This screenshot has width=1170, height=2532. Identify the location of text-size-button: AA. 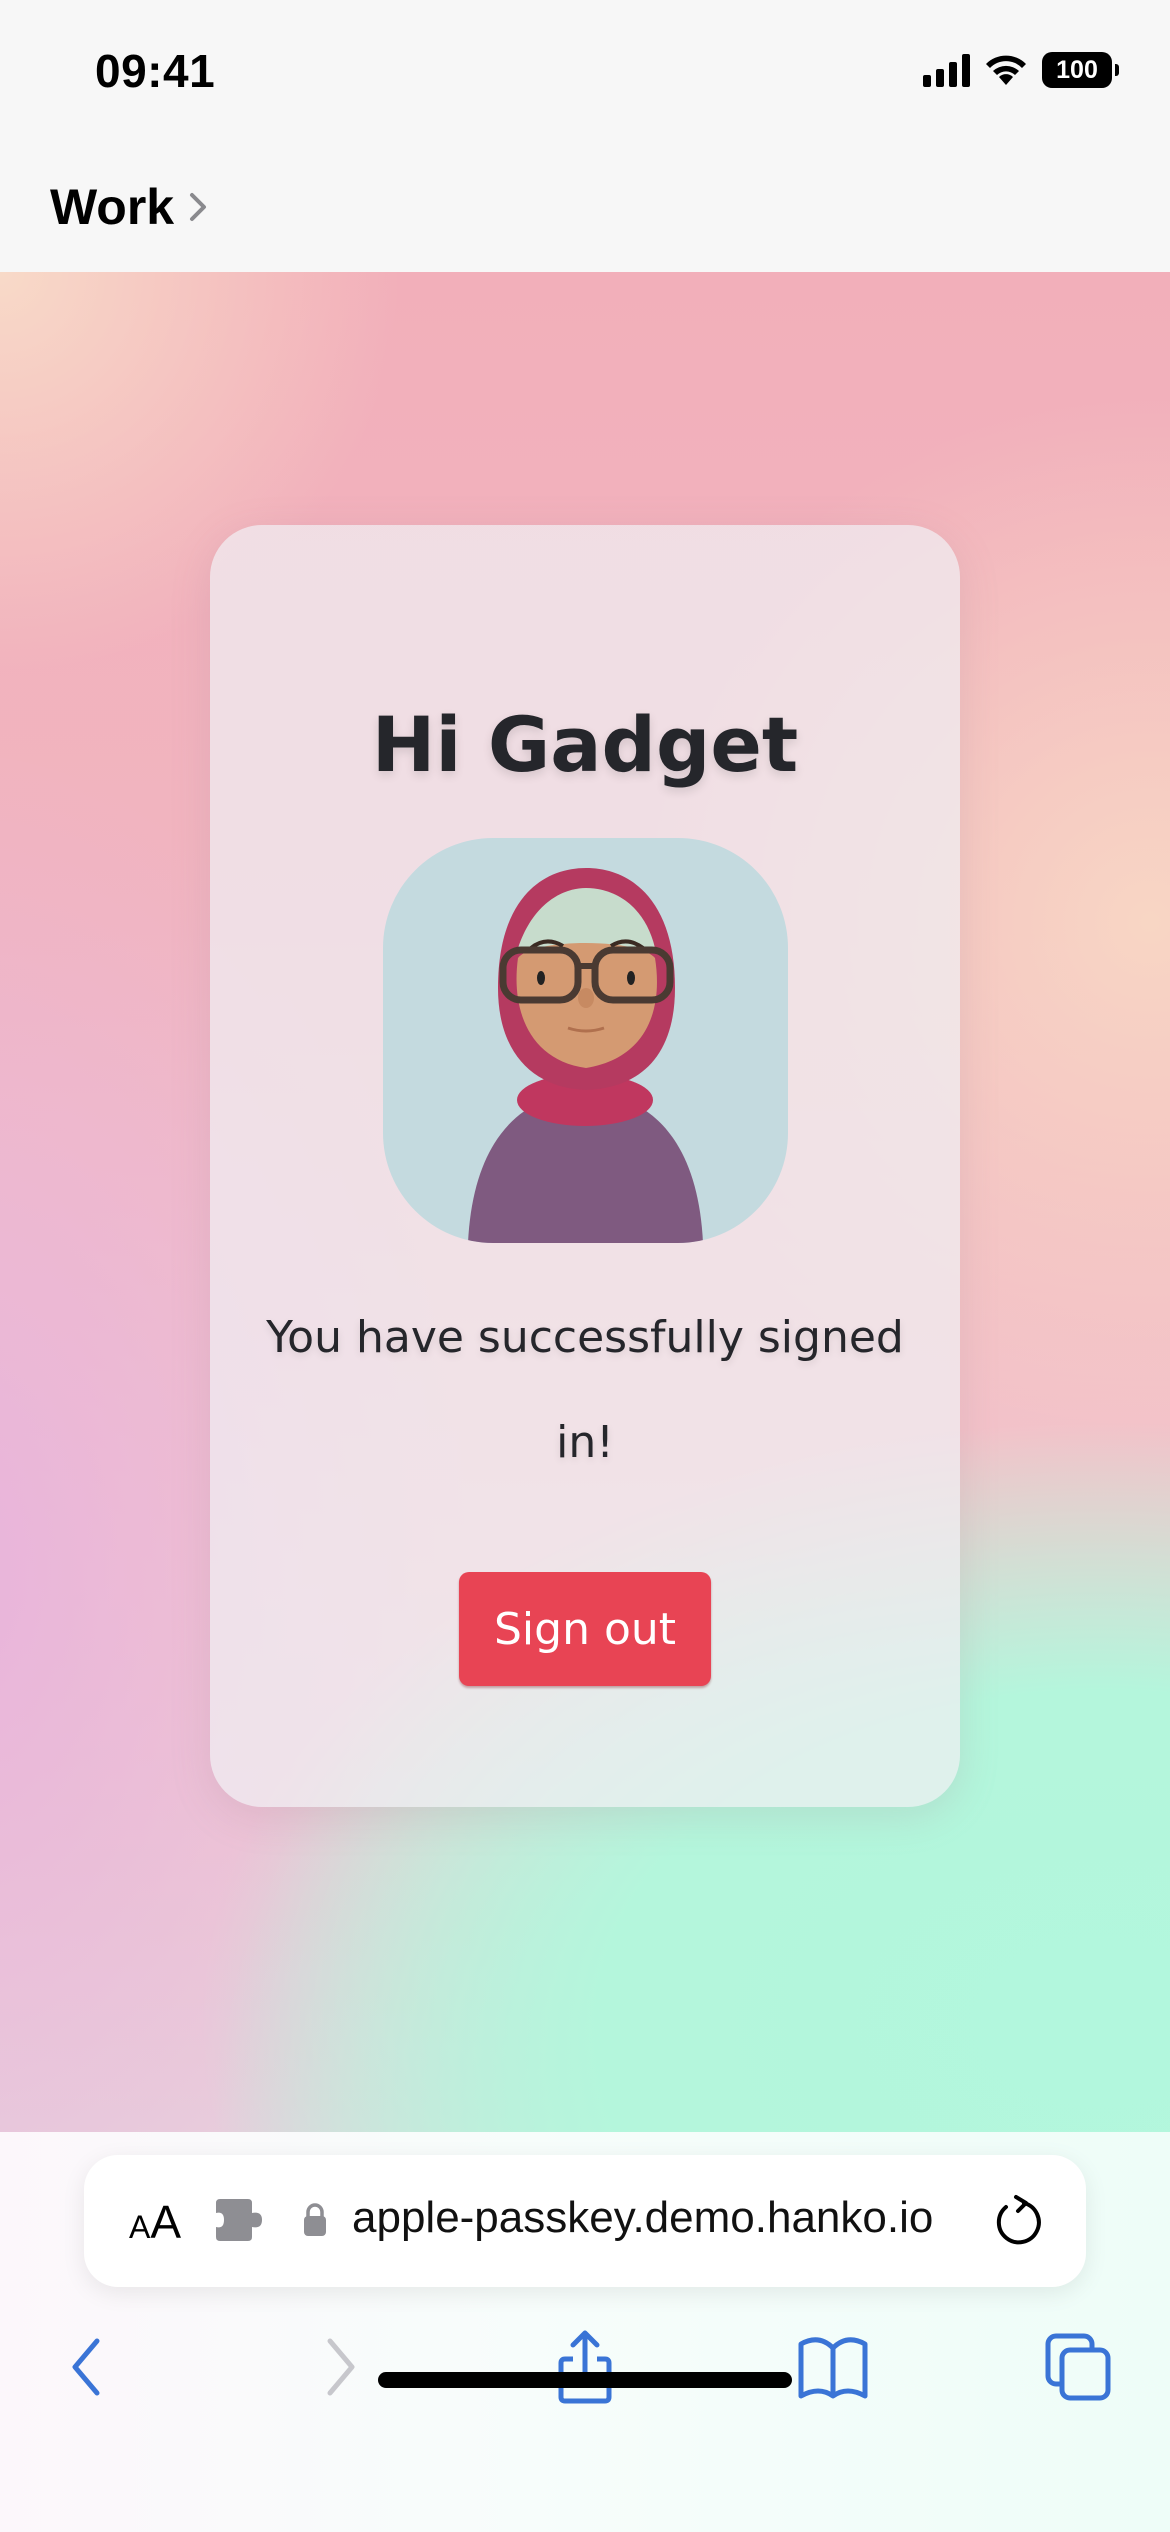
(155, 2222).